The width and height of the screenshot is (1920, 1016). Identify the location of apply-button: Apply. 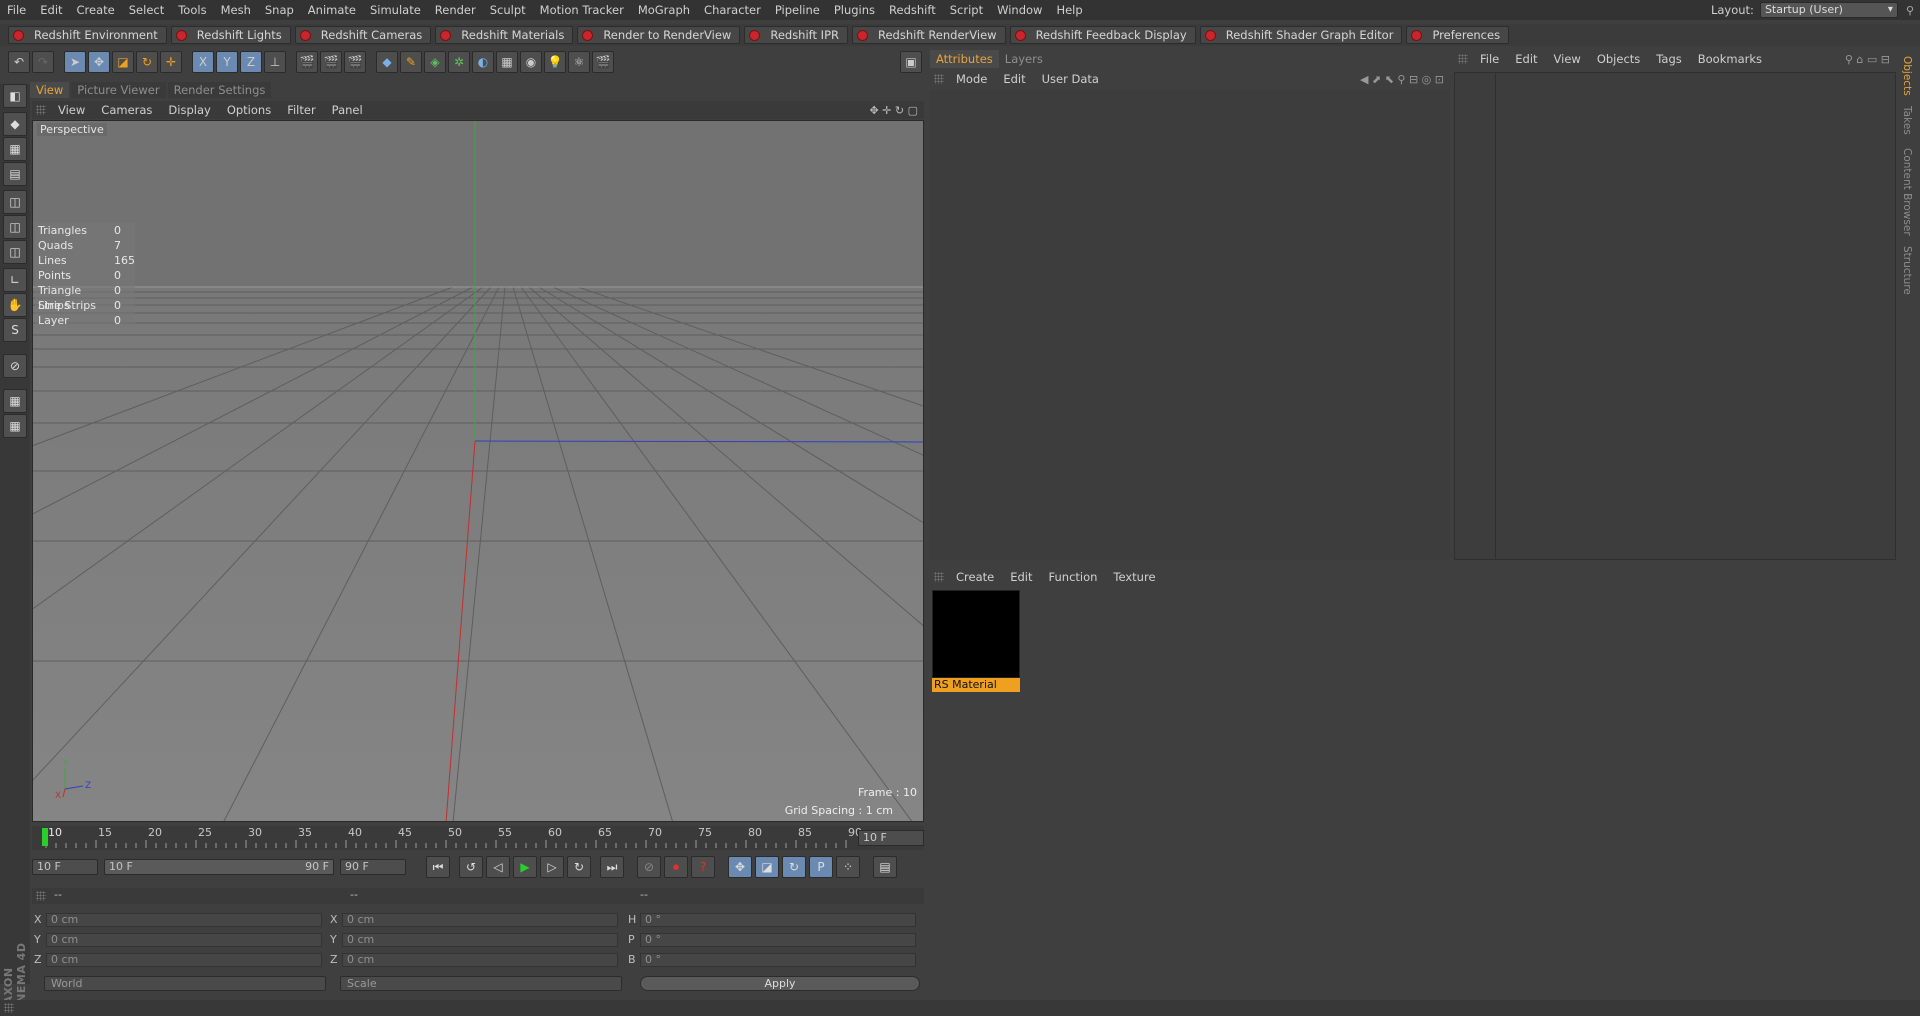
(780, 983).